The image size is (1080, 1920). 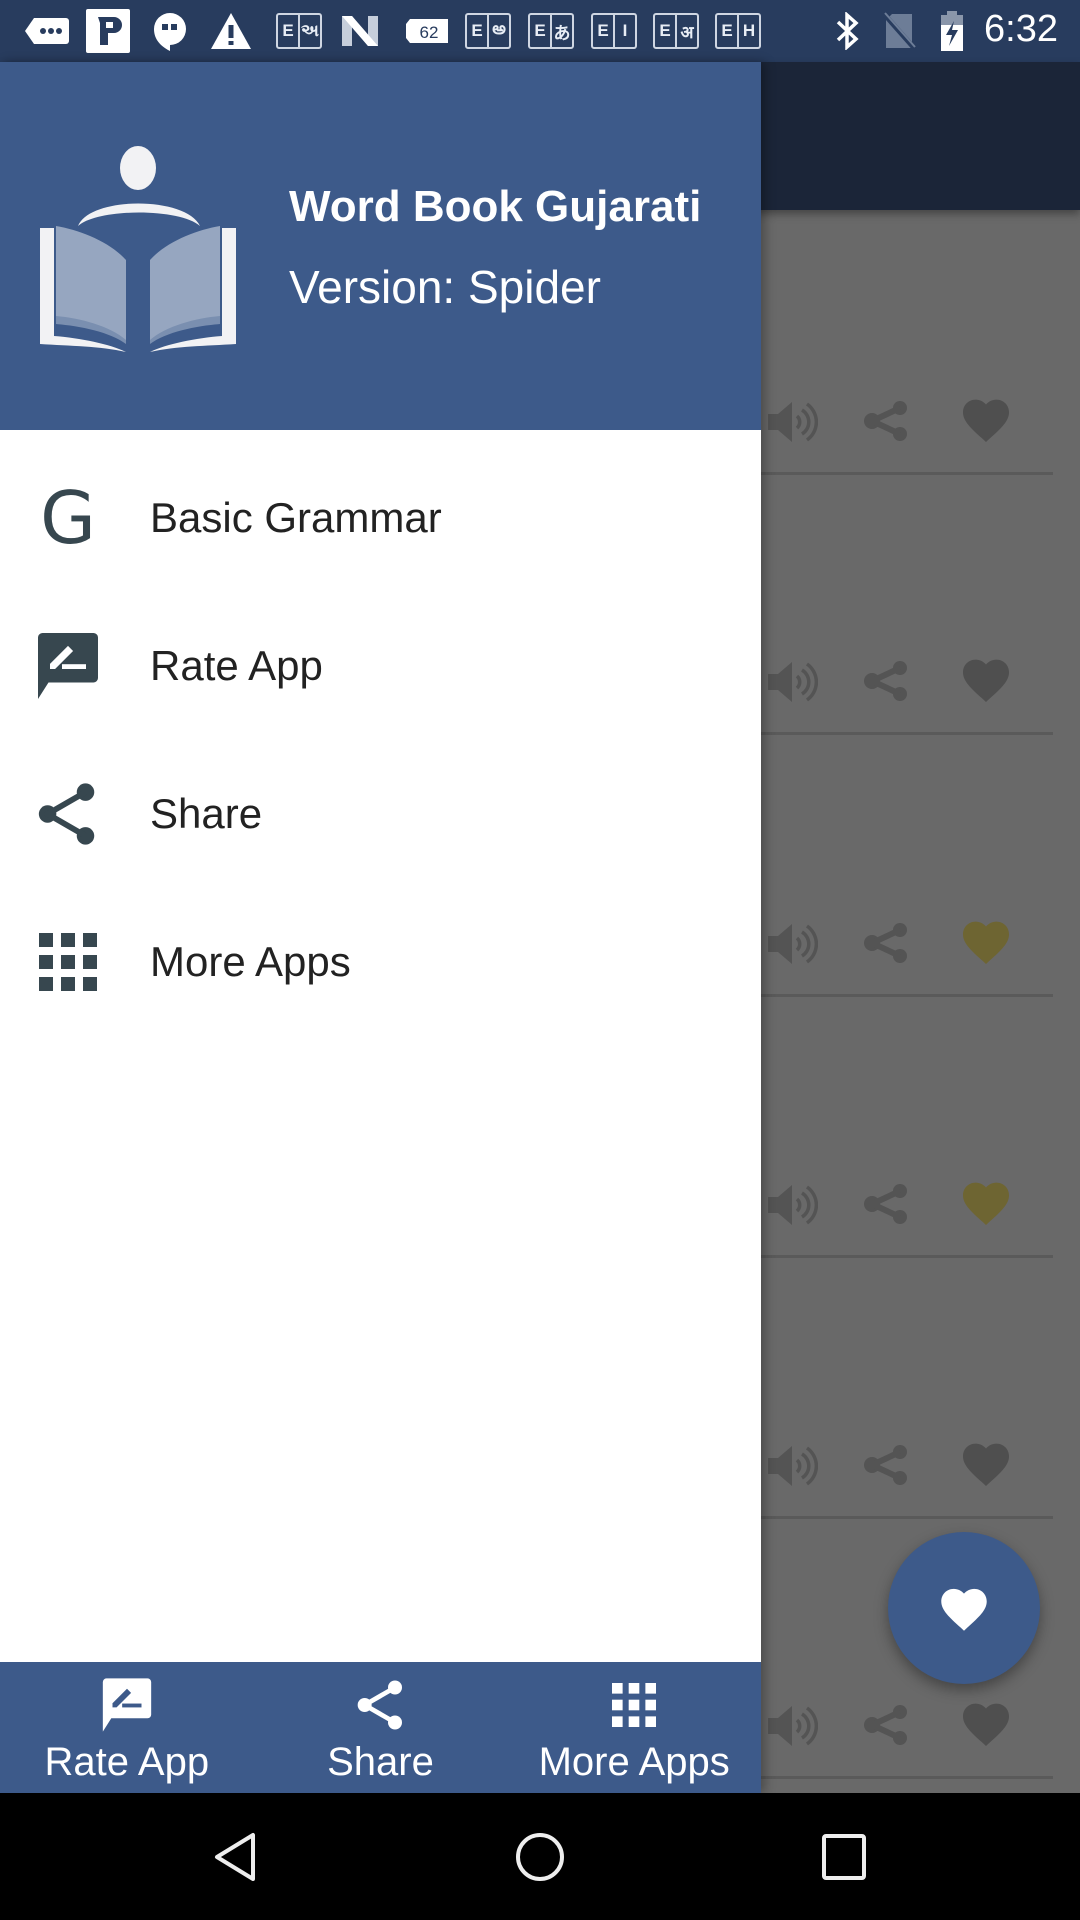 What do you see at coordinates (299, 31) in the screenshot?
I see `dictionary-gujarati-icon: Eઅ` at bounding box center [299, 31].